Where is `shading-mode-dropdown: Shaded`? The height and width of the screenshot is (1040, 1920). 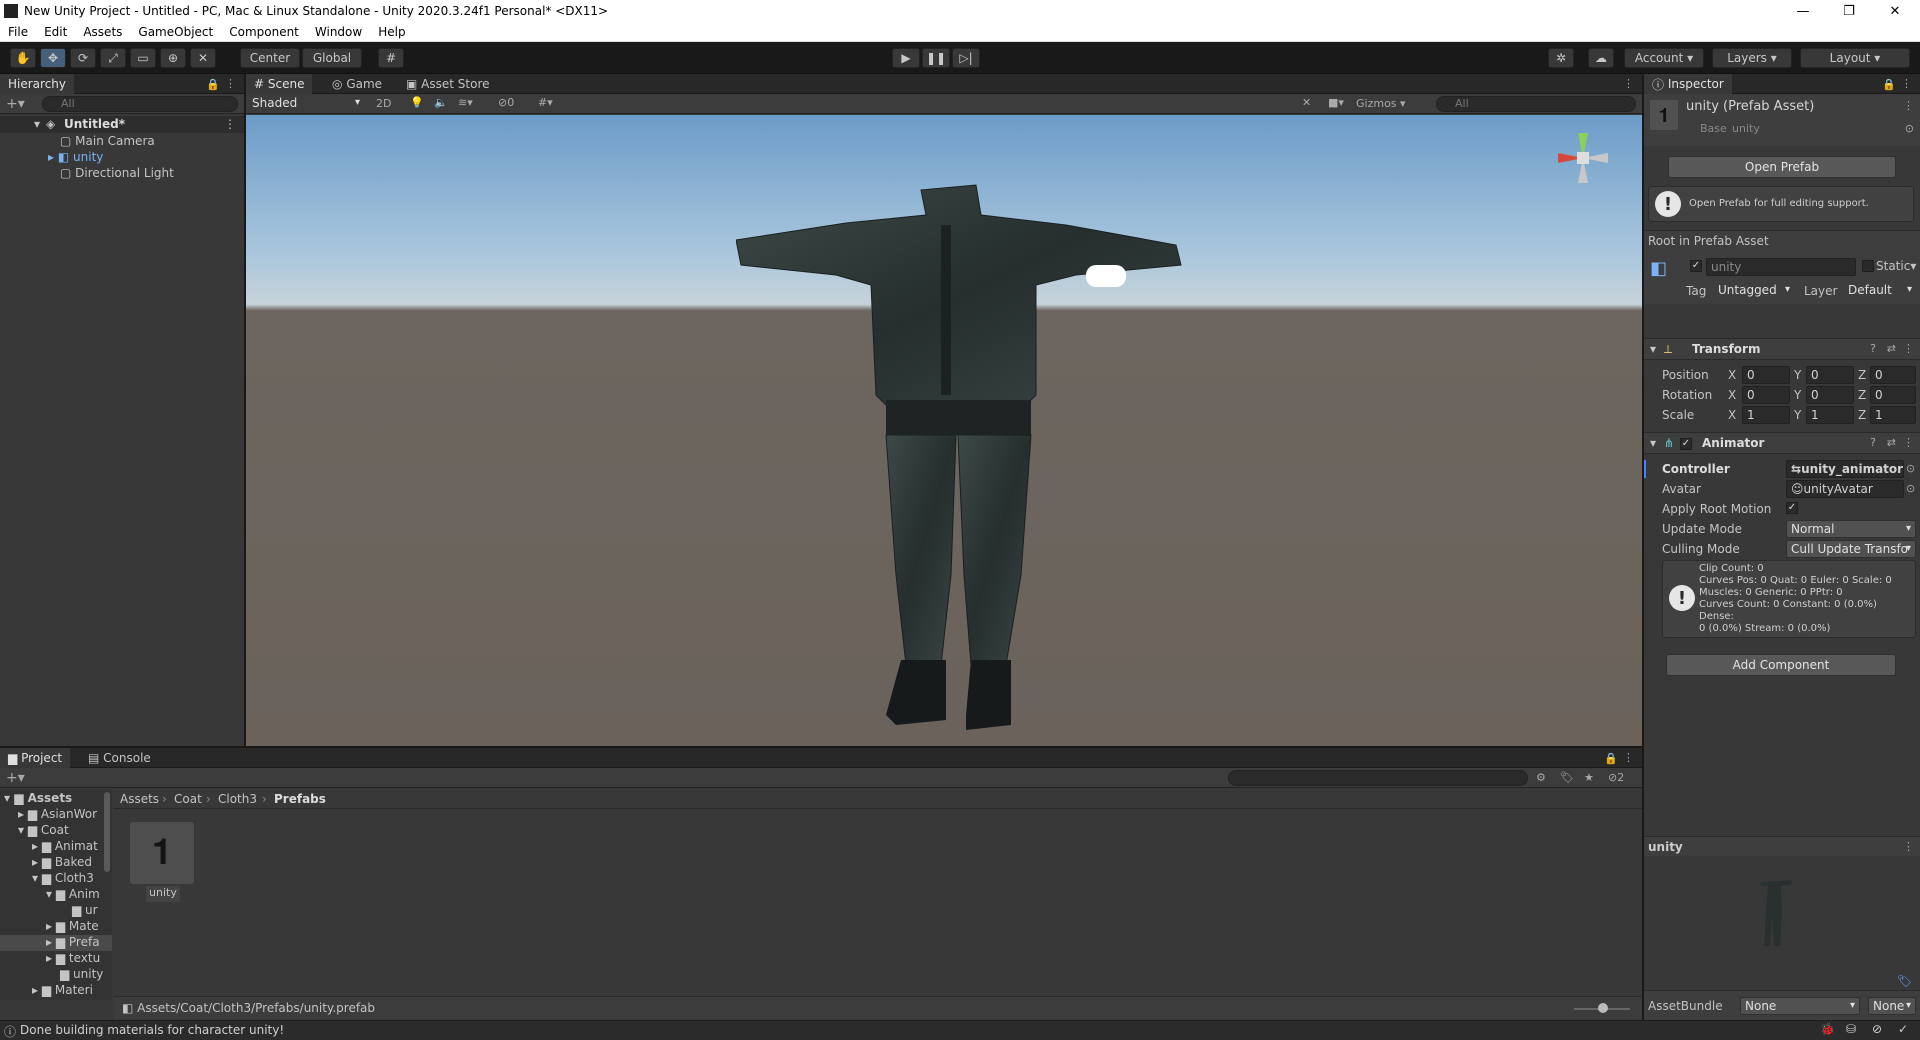 shading-mode-dropdown: Shaded is located at coordinates (306, 104).